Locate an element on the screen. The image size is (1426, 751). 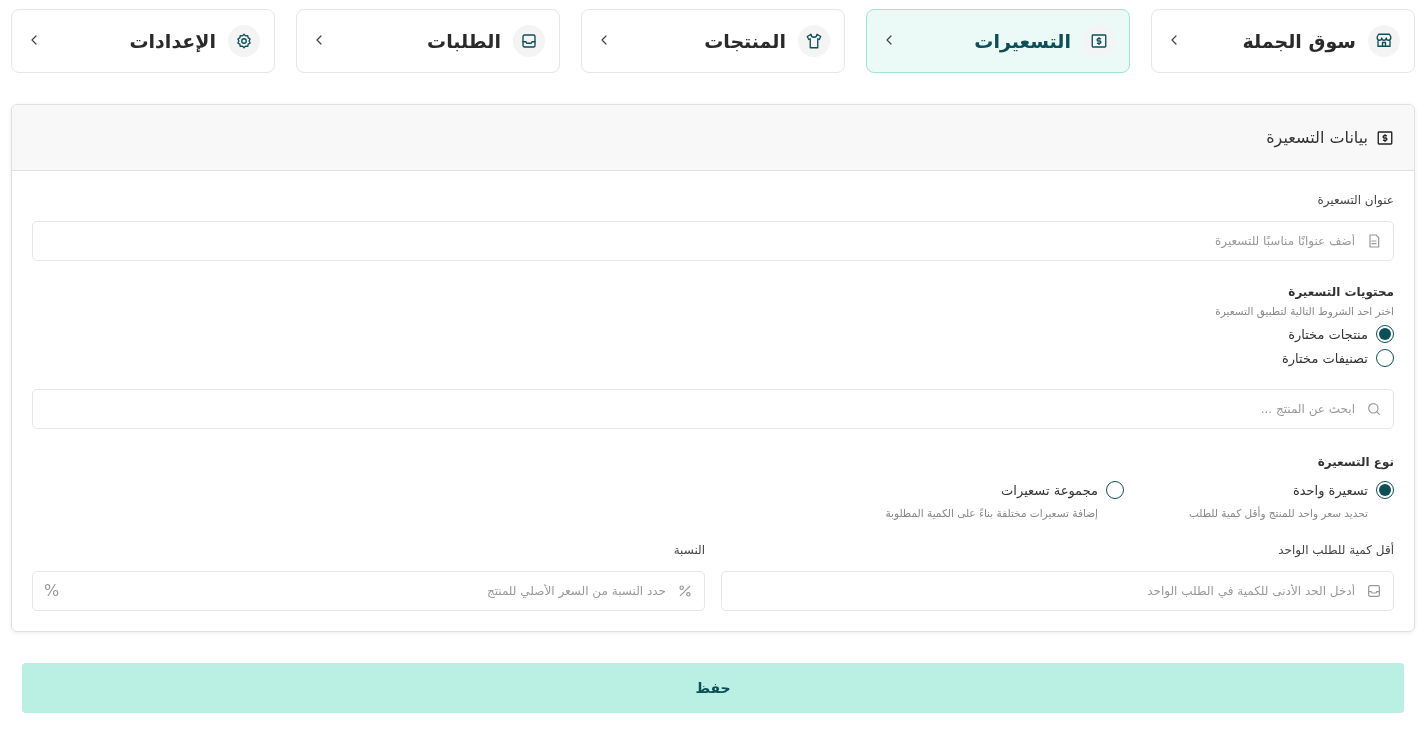
option-description: إضافة تسعيرات مختلفة بناءً على الكمية المطلوبة is located at coordinates (991, 513).